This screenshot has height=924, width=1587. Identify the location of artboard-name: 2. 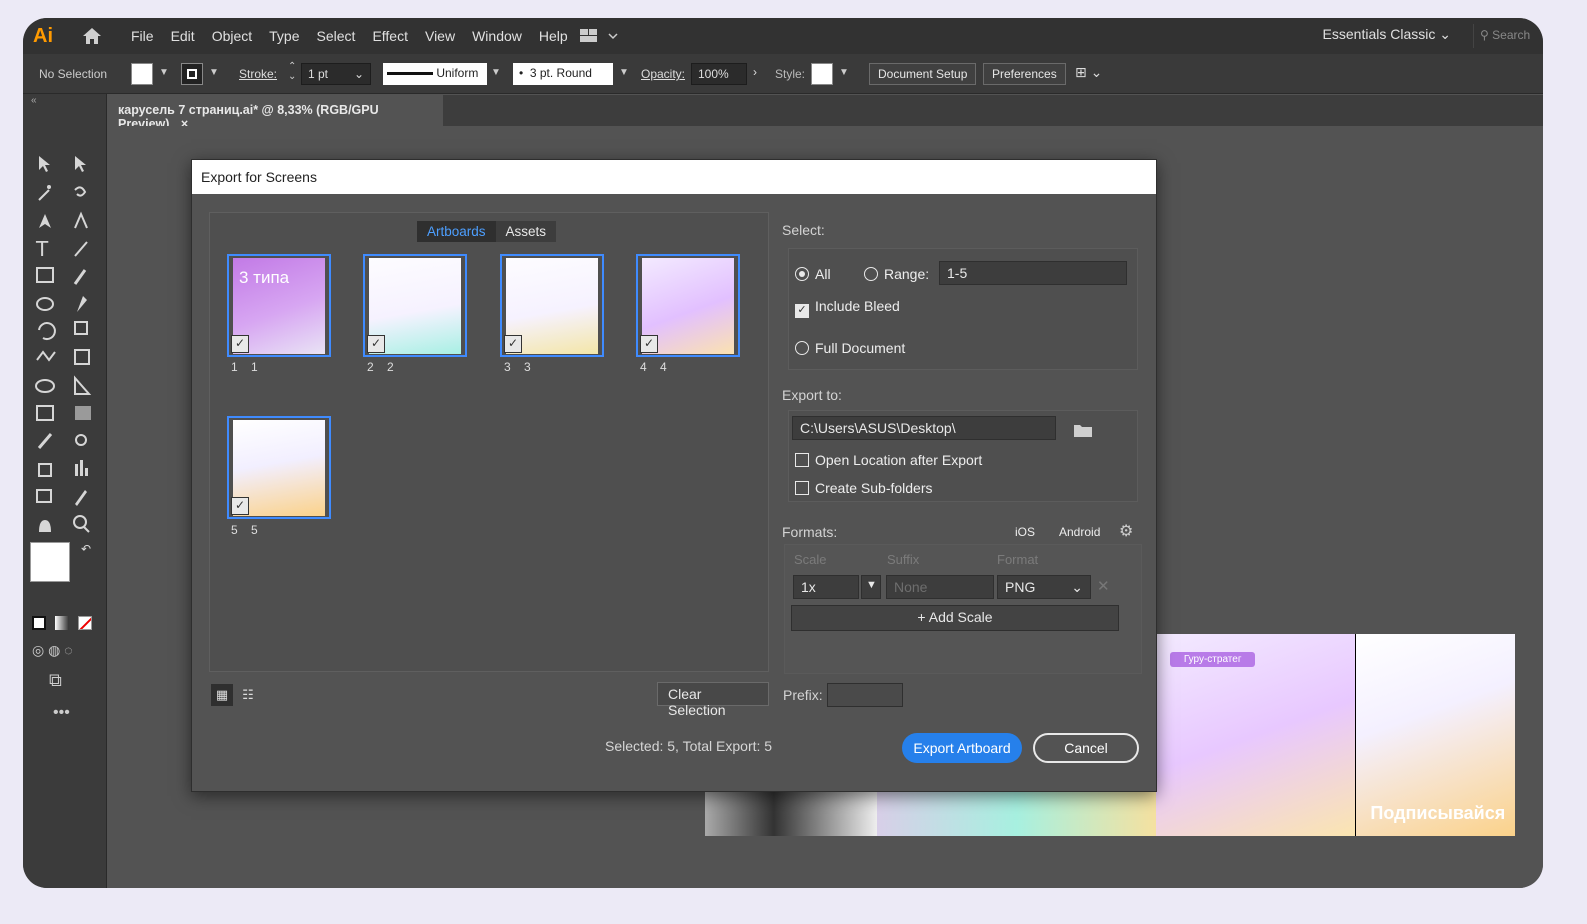
(390, 367).